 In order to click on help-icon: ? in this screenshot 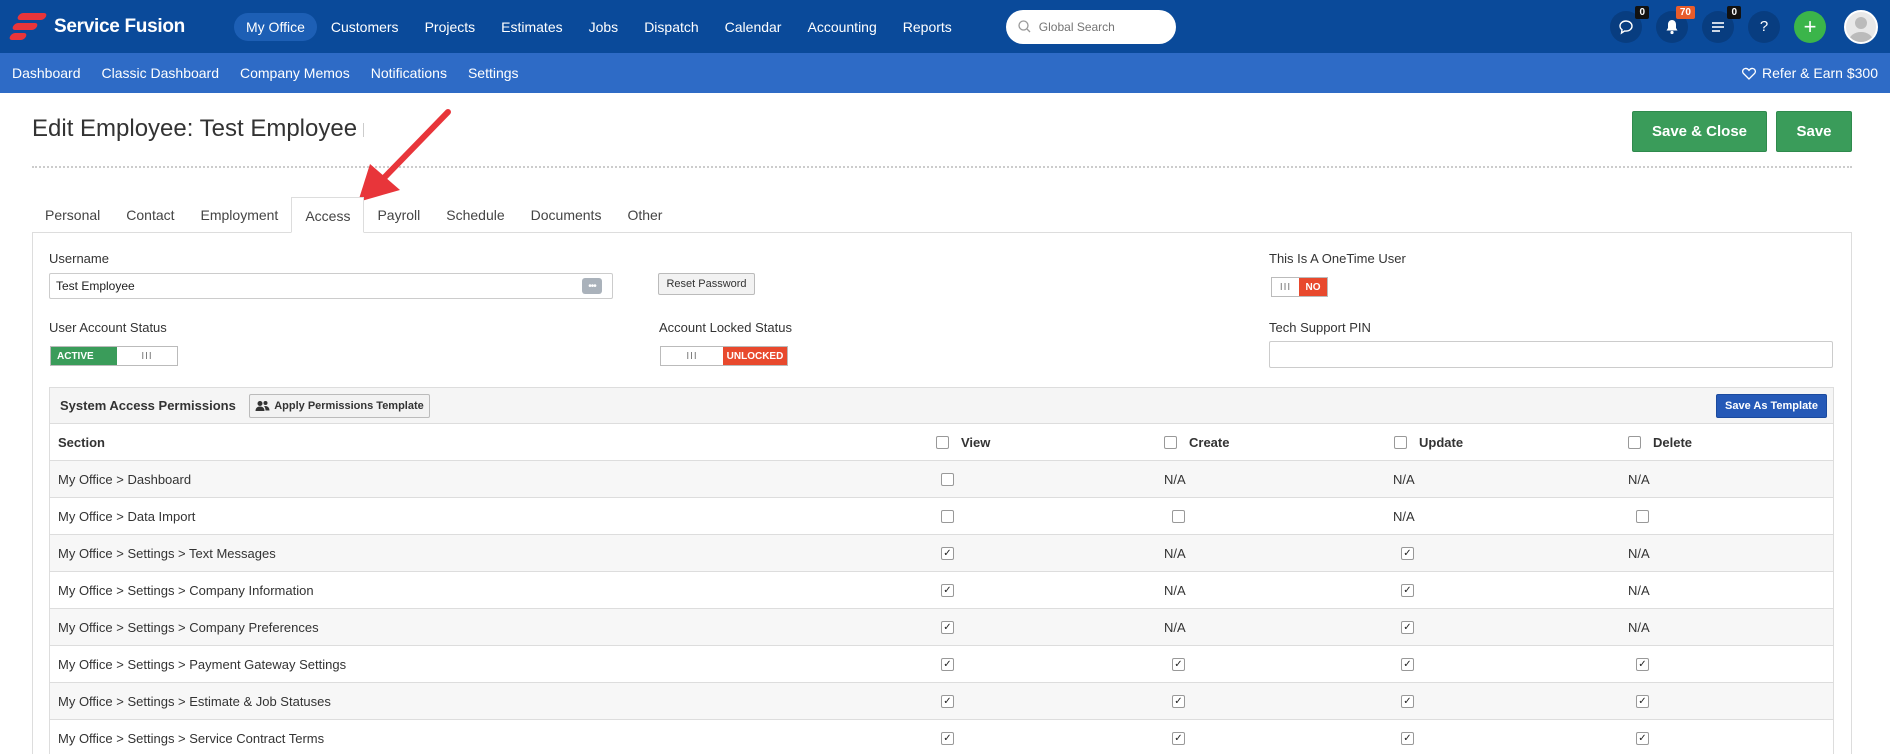, I will do `click(1764, 26)`.